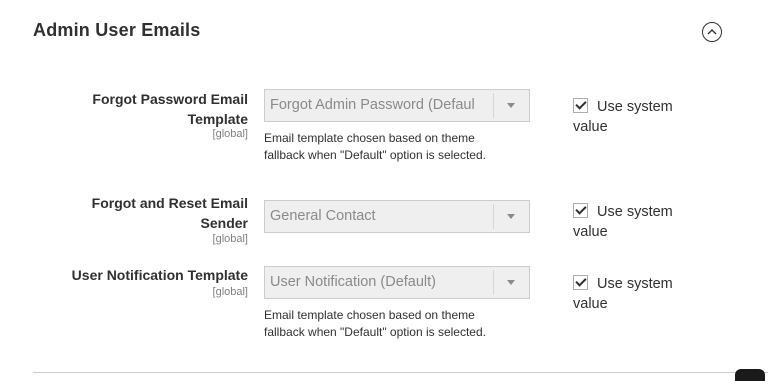  Describe the element at coordinates (217, 119) in the screenshot. I see `field-label-line: Template` at that location.